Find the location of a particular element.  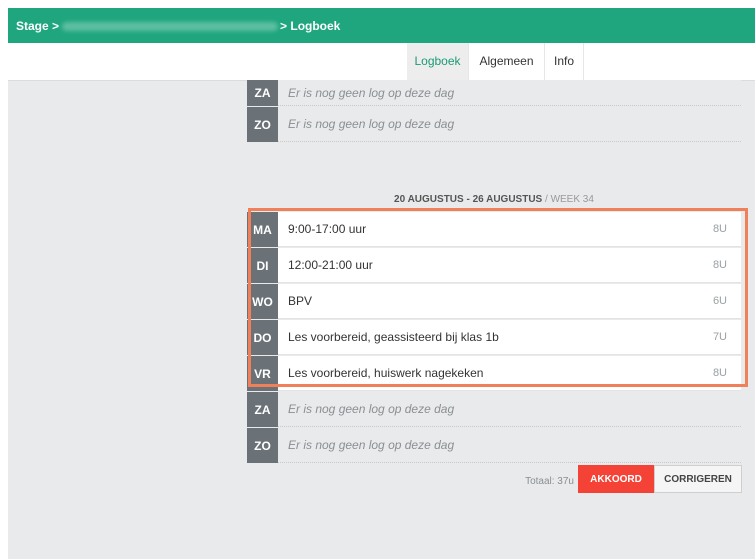

breadcrumb-current: > Logboek is located at coordinates (310, 26).